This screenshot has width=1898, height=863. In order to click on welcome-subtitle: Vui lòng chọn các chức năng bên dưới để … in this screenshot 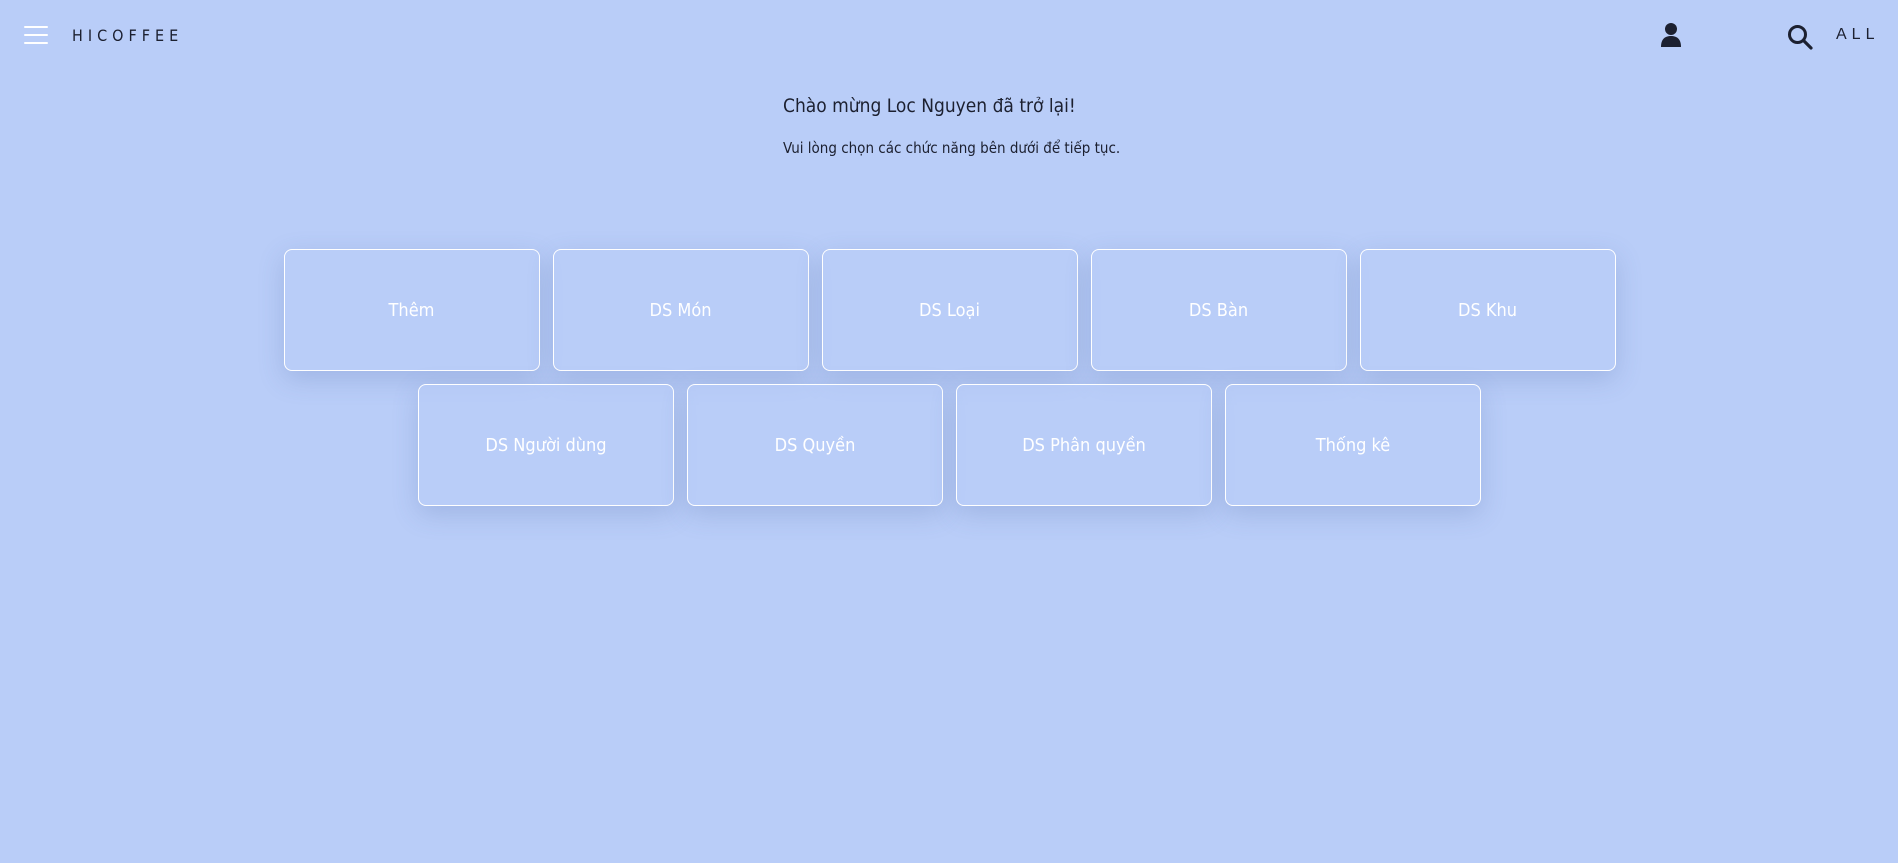, I will do `click(952, 148)`.